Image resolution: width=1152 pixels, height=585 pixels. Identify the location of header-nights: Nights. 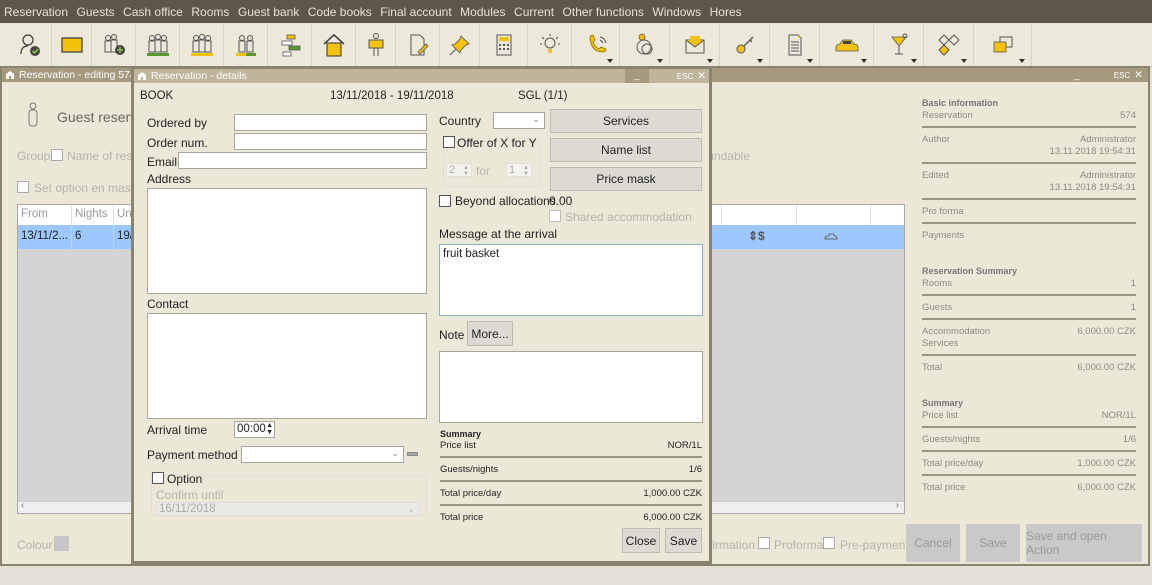
(93, 215).